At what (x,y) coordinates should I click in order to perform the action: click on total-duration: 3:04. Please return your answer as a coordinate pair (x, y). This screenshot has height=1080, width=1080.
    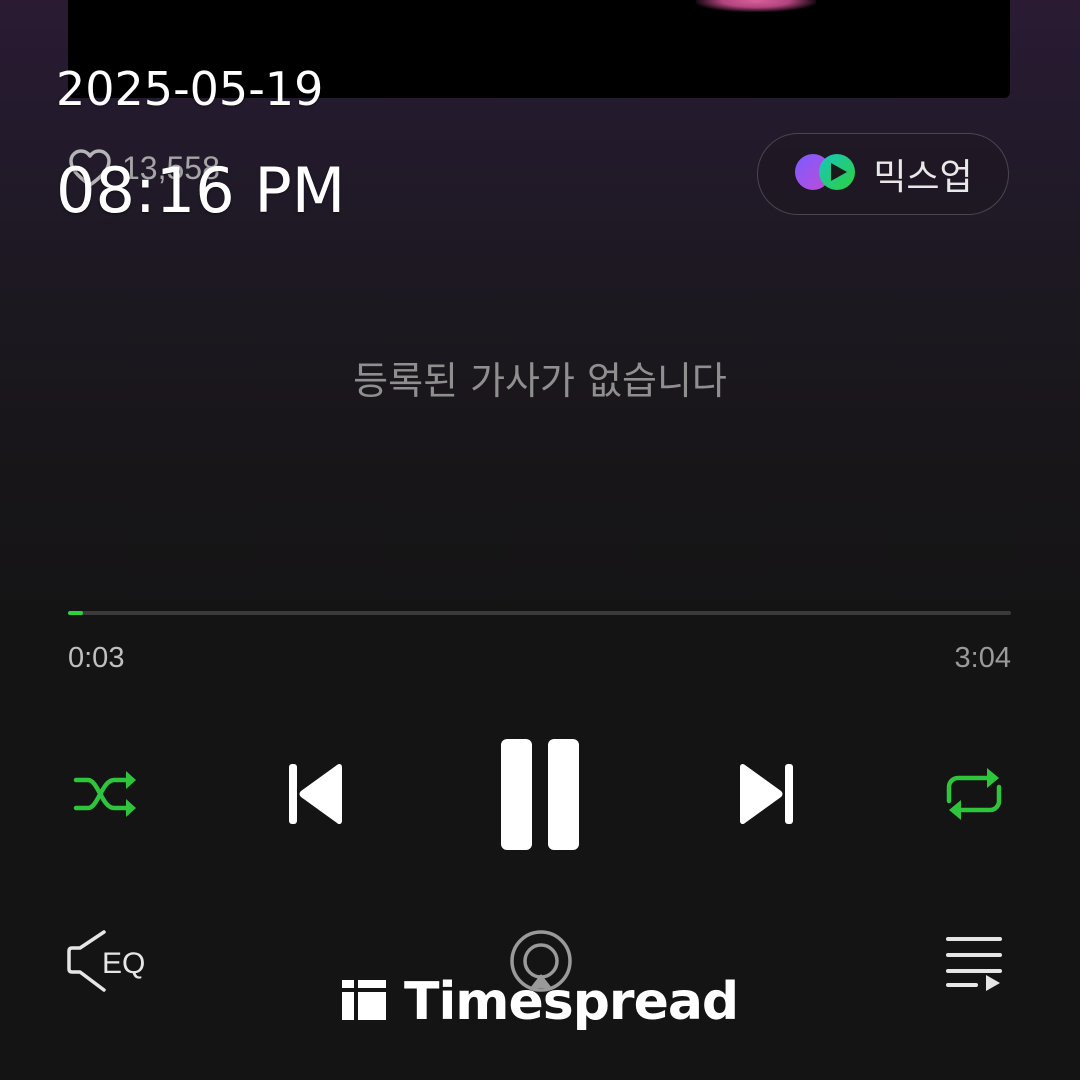
    Looking at the image, I should click on (982, 658).